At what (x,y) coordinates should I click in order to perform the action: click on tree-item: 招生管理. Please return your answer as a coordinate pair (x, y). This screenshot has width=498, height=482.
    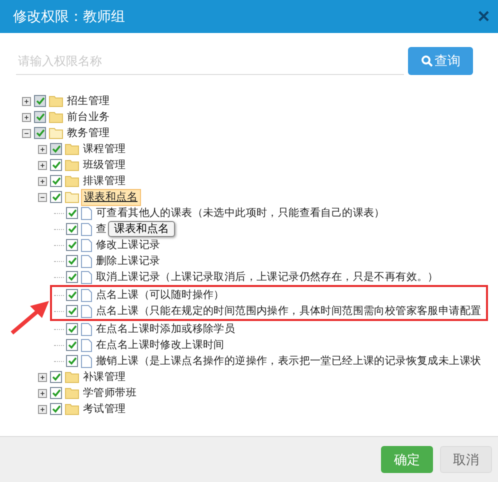
    Looking at the image, I should click on (88, 101).